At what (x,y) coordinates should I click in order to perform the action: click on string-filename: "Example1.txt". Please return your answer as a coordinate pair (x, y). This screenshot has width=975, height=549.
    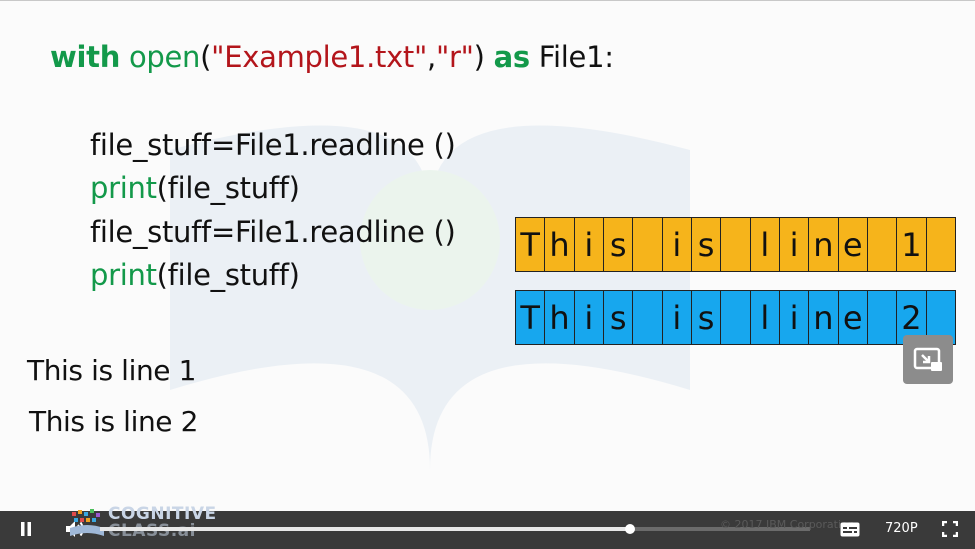
    Looking at the image, I should click on (319, 57).